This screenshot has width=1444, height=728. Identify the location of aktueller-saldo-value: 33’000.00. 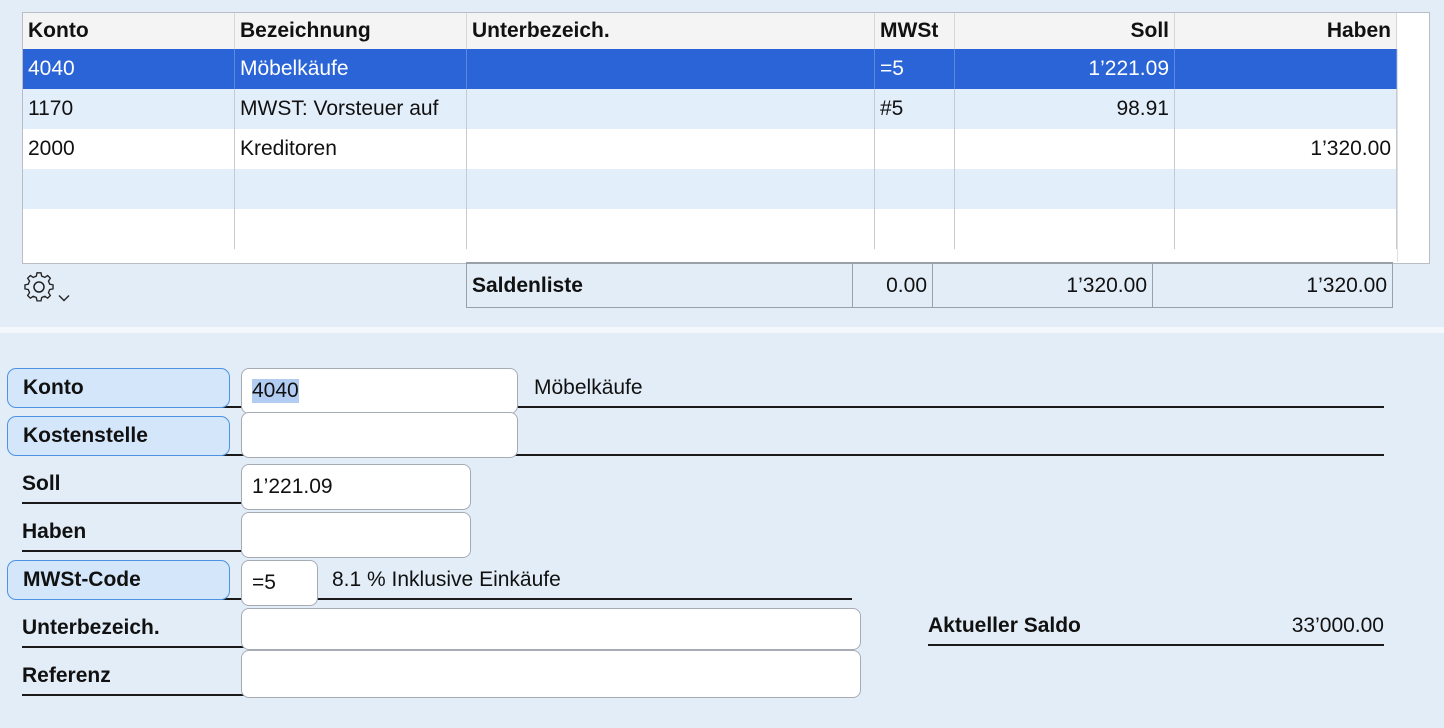
(1337, 625).